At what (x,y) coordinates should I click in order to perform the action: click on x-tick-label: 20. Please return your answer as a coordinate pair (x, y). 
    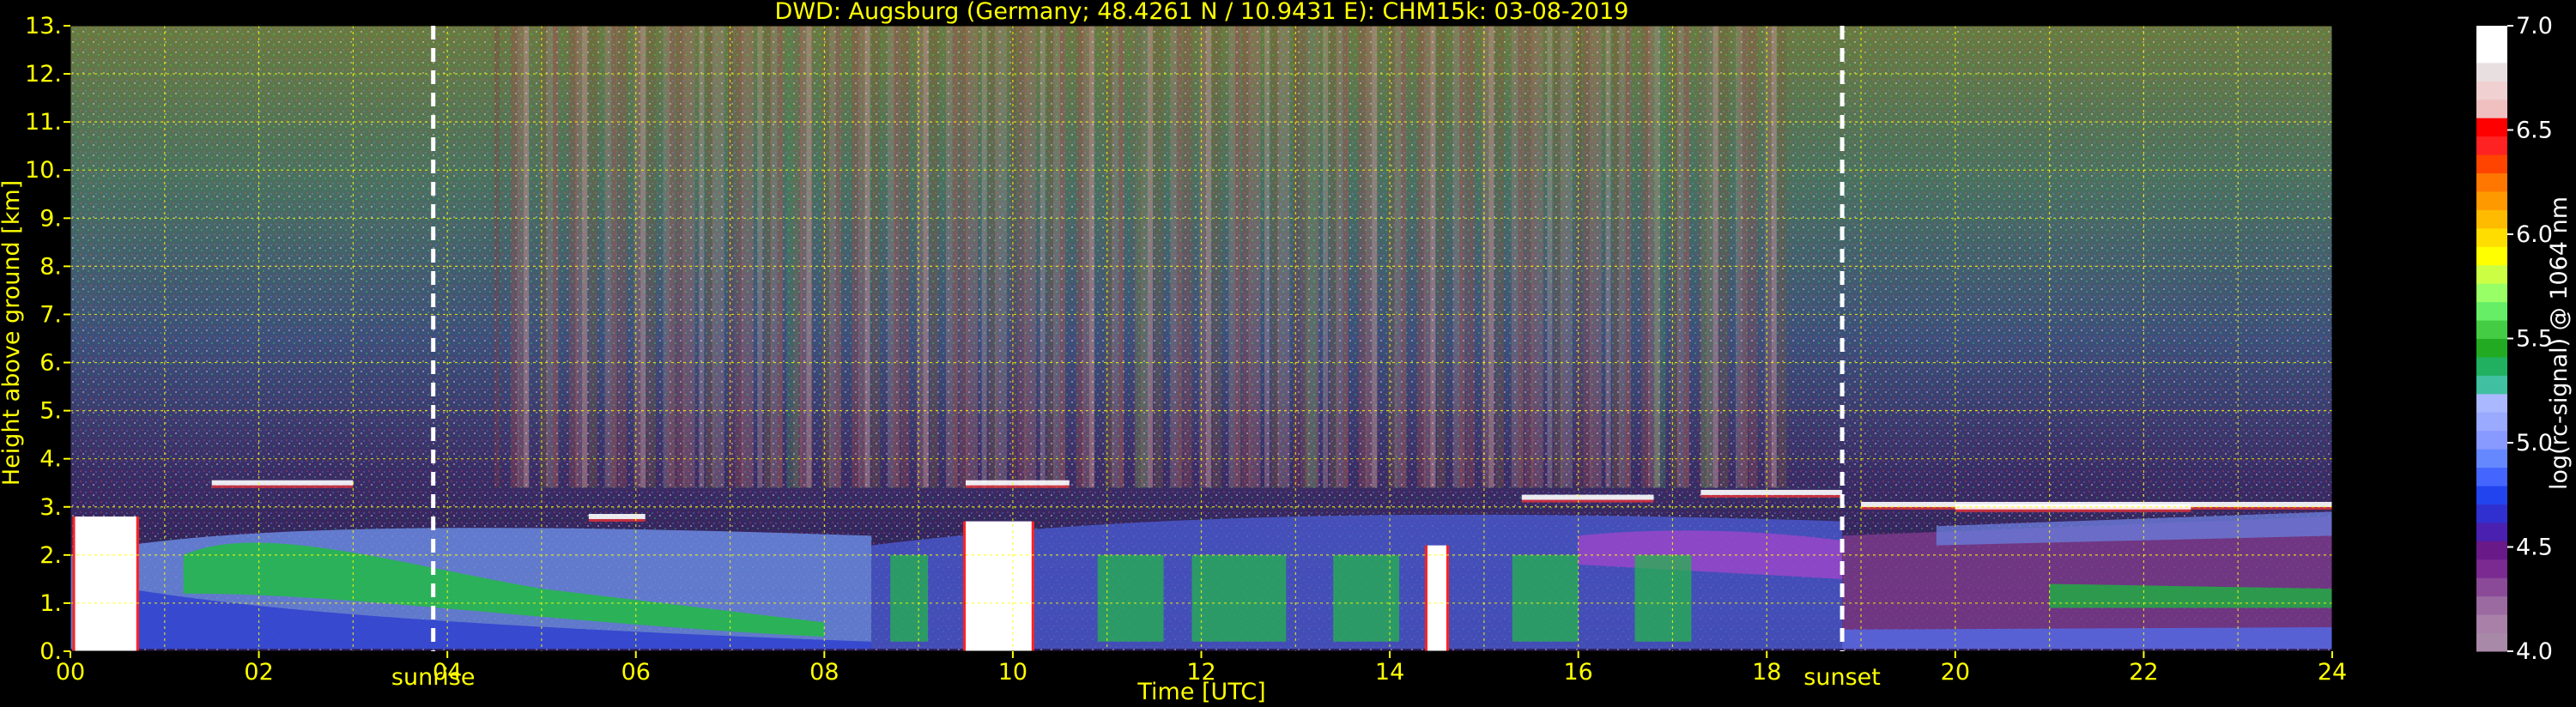
    Looking at the image, I should click on (1955, 672).